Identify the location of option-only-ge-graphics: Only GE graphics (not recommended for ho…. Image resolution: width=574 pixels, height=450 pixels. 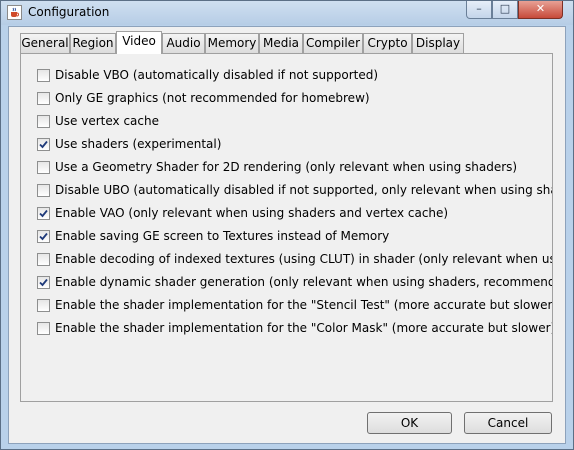
(294, 99).